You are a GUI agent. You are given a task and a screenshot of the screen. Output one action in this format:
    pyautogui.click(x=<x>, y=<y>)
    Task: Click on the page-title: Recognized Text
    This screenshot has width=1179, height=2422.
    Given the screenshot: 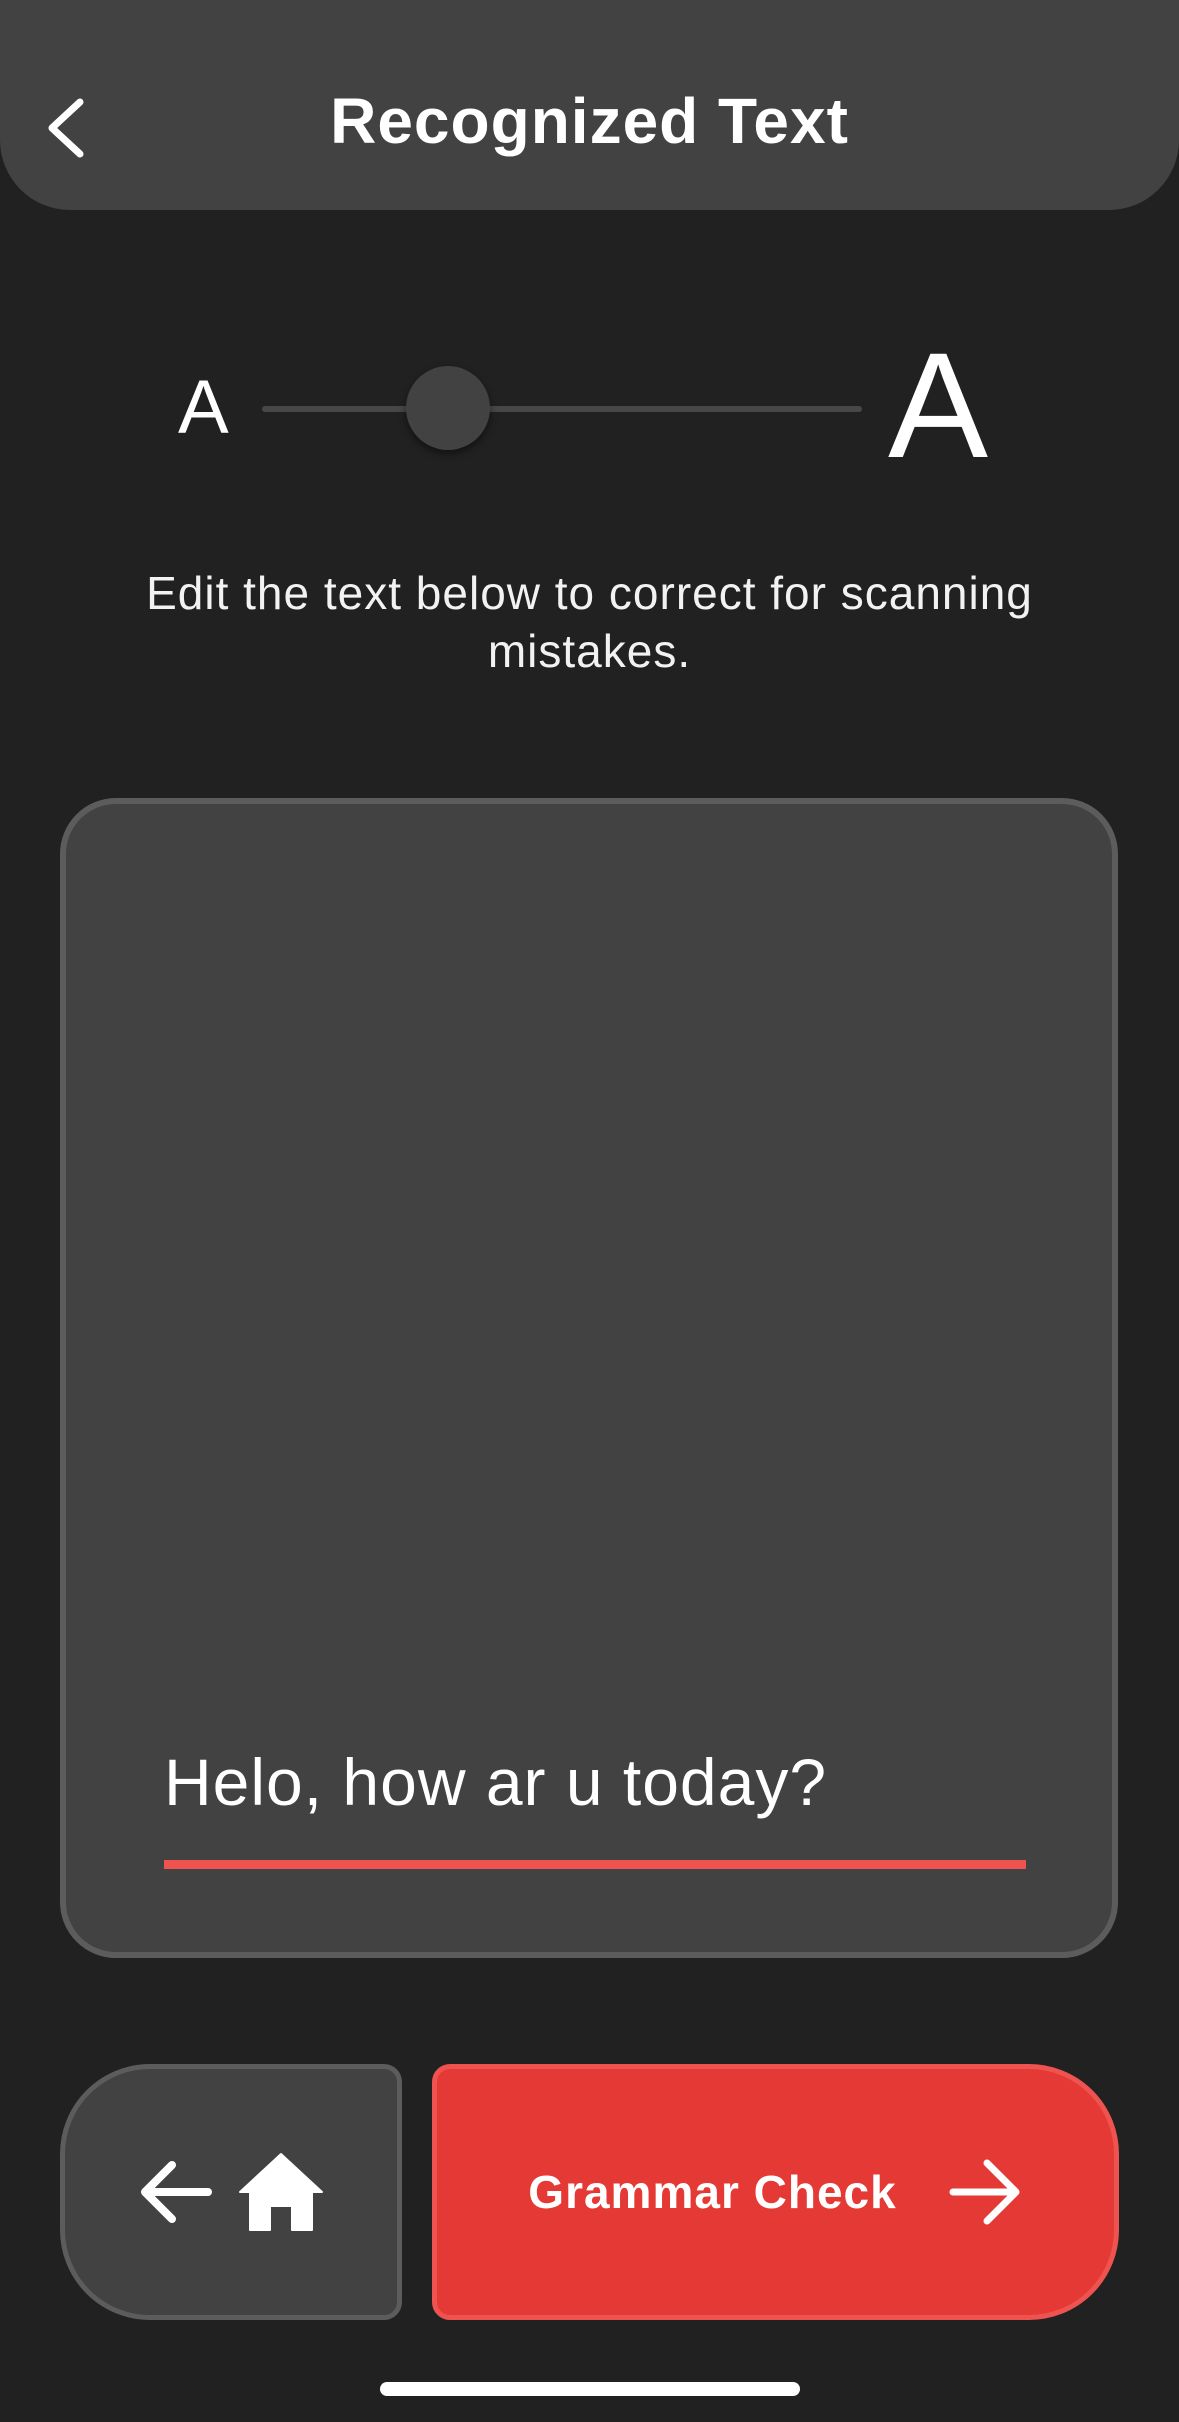 What is the action you would take?
    pyautogui.click(x=589, y=121)
    